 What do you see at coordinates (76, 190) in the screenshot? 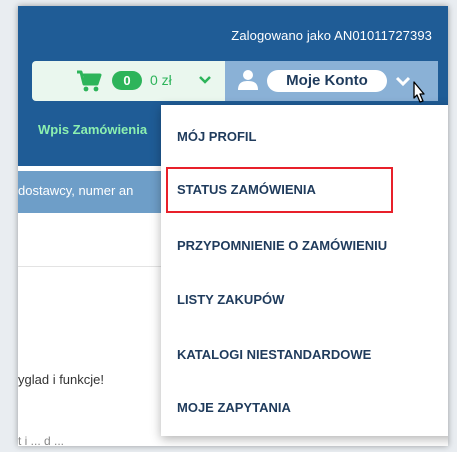
I see `search-placeholder: dostawcy, numer an` at bounding box center [76, 190].